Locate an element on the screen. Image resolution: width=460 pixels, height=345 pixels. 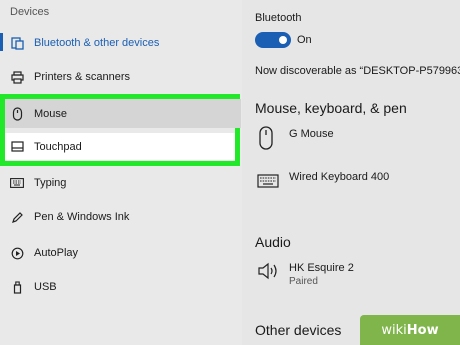
sidebar-item-pen: Pen & Windows Ink is located at coordinates (121, 217).